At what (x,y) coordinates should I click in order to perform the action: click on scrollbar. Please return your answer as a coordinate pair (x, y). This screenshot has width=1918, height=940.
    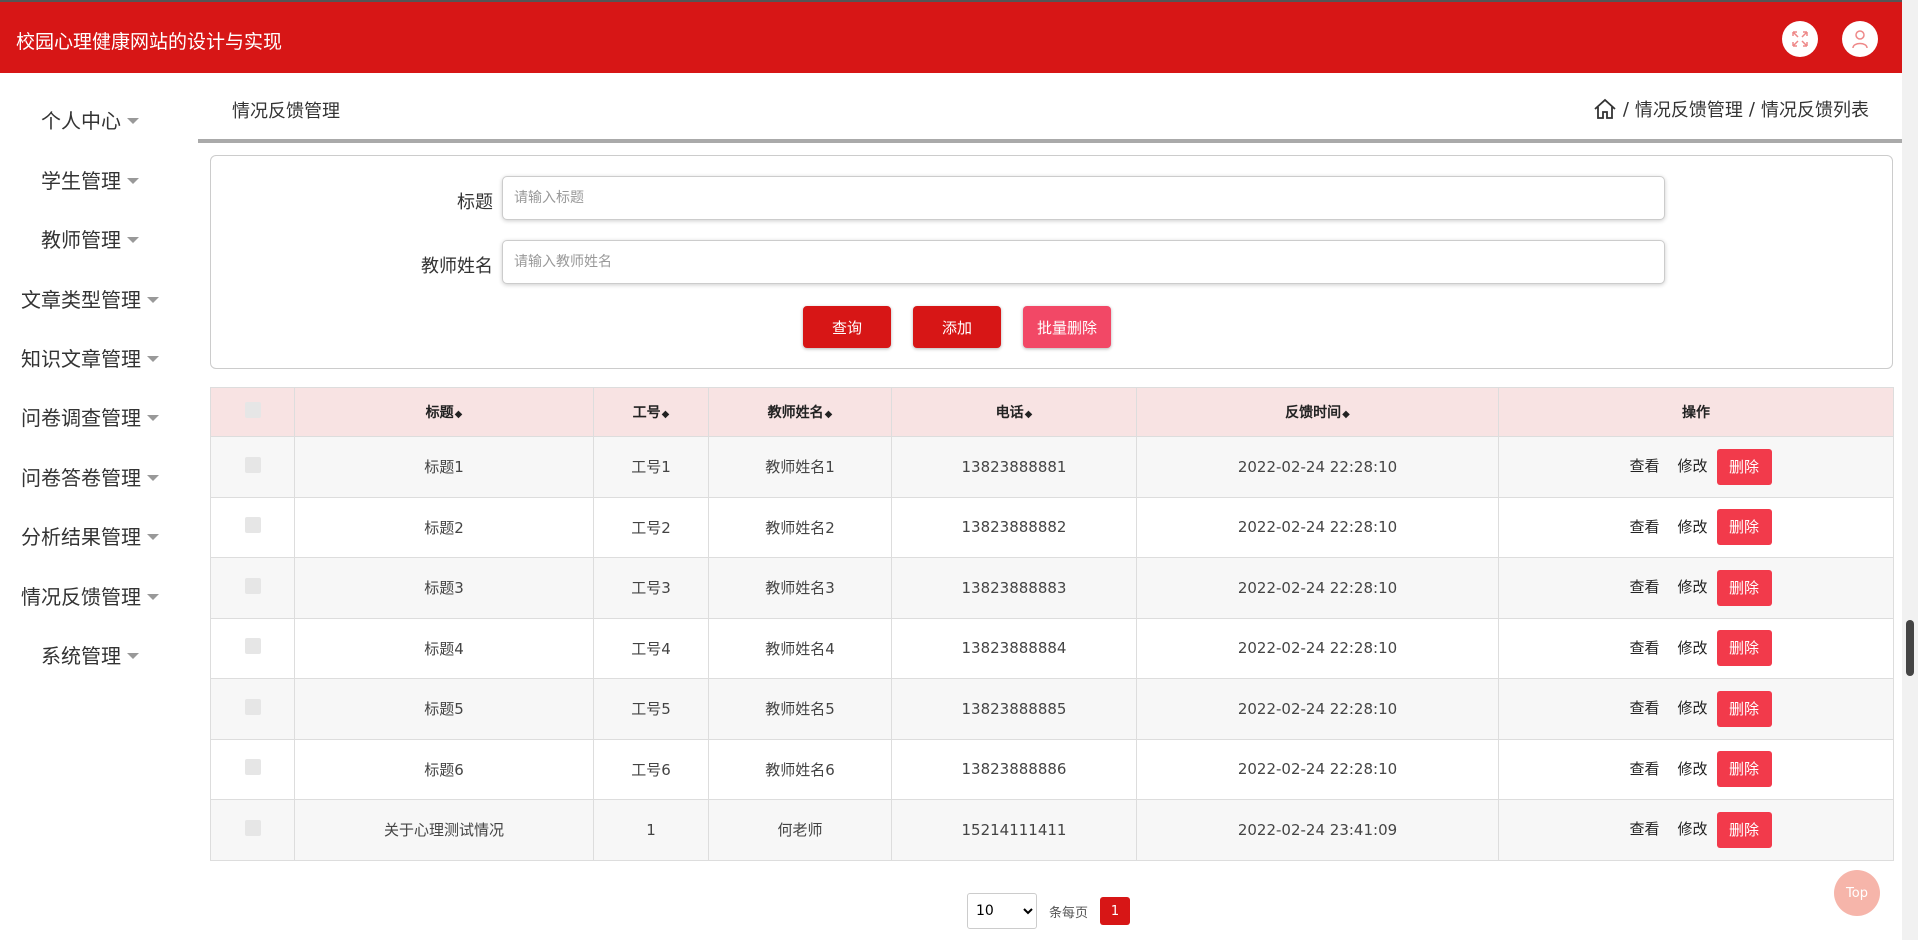
    Looking at the image, I should click on (1910, 470).